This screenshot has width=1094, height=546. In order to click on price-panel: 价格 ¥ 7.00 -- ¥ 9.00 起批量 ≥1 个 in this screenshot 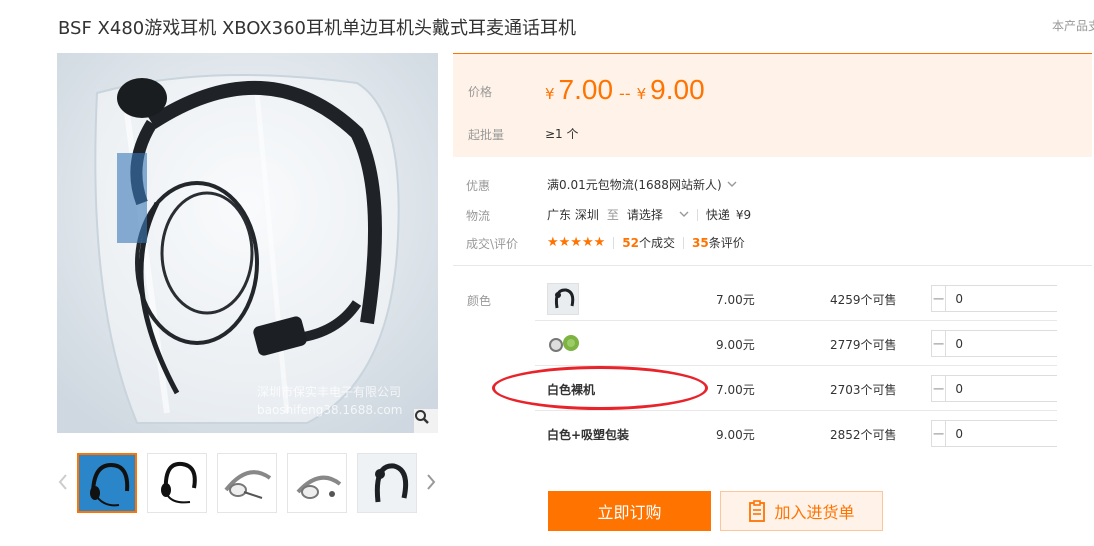, I will do `click(772, 105)`.